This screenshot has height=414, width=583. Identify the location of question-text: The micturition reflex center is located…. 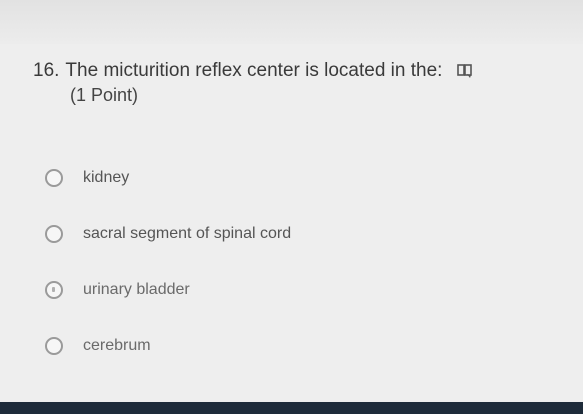
(254, 70).